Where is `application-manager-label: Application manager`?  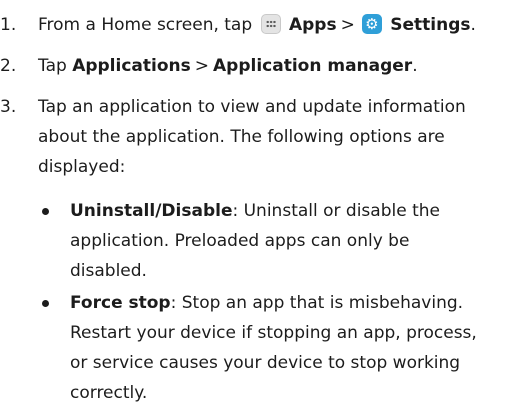
application-manager-label: Application manager is located at coordinates (313, 66).